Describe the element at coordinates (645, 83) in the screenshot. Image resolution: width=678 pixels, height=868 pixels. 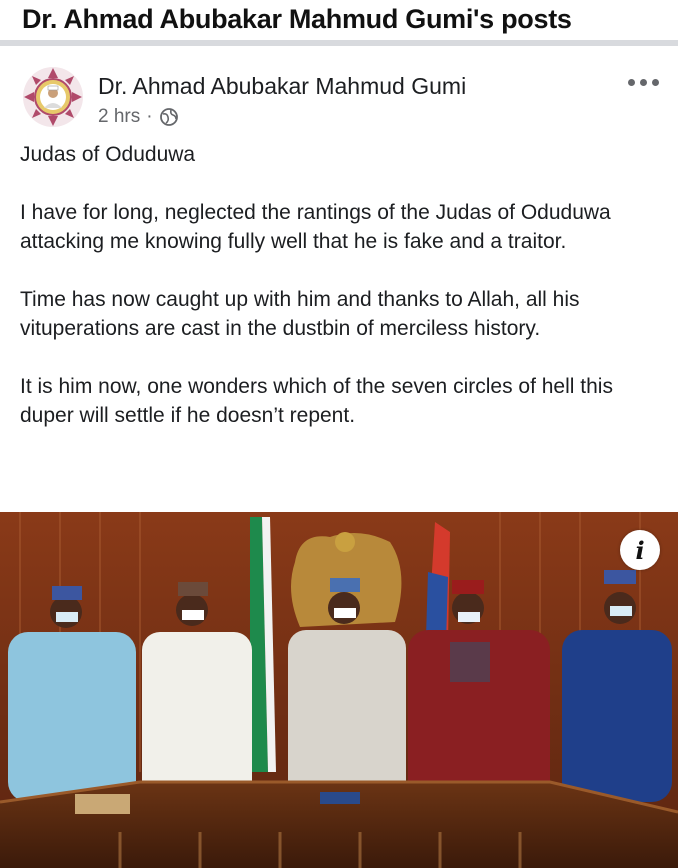
I see `more-options-icon` at that location.